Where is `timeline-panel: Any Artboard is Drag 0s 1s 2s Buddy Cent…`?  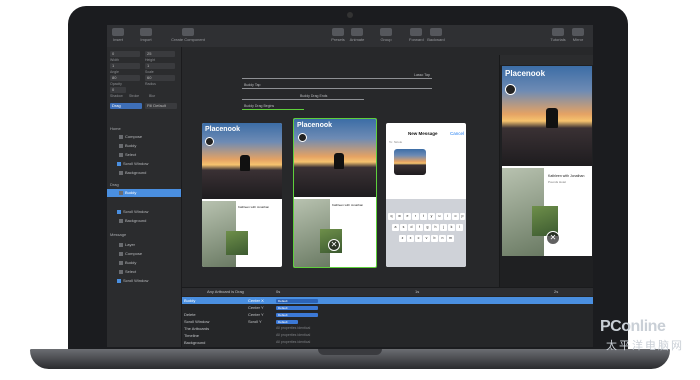
timeline-panel: Any Artboard is Drag 0s 1s 2s Buddy Cent… is located at coordinates (387, 317).